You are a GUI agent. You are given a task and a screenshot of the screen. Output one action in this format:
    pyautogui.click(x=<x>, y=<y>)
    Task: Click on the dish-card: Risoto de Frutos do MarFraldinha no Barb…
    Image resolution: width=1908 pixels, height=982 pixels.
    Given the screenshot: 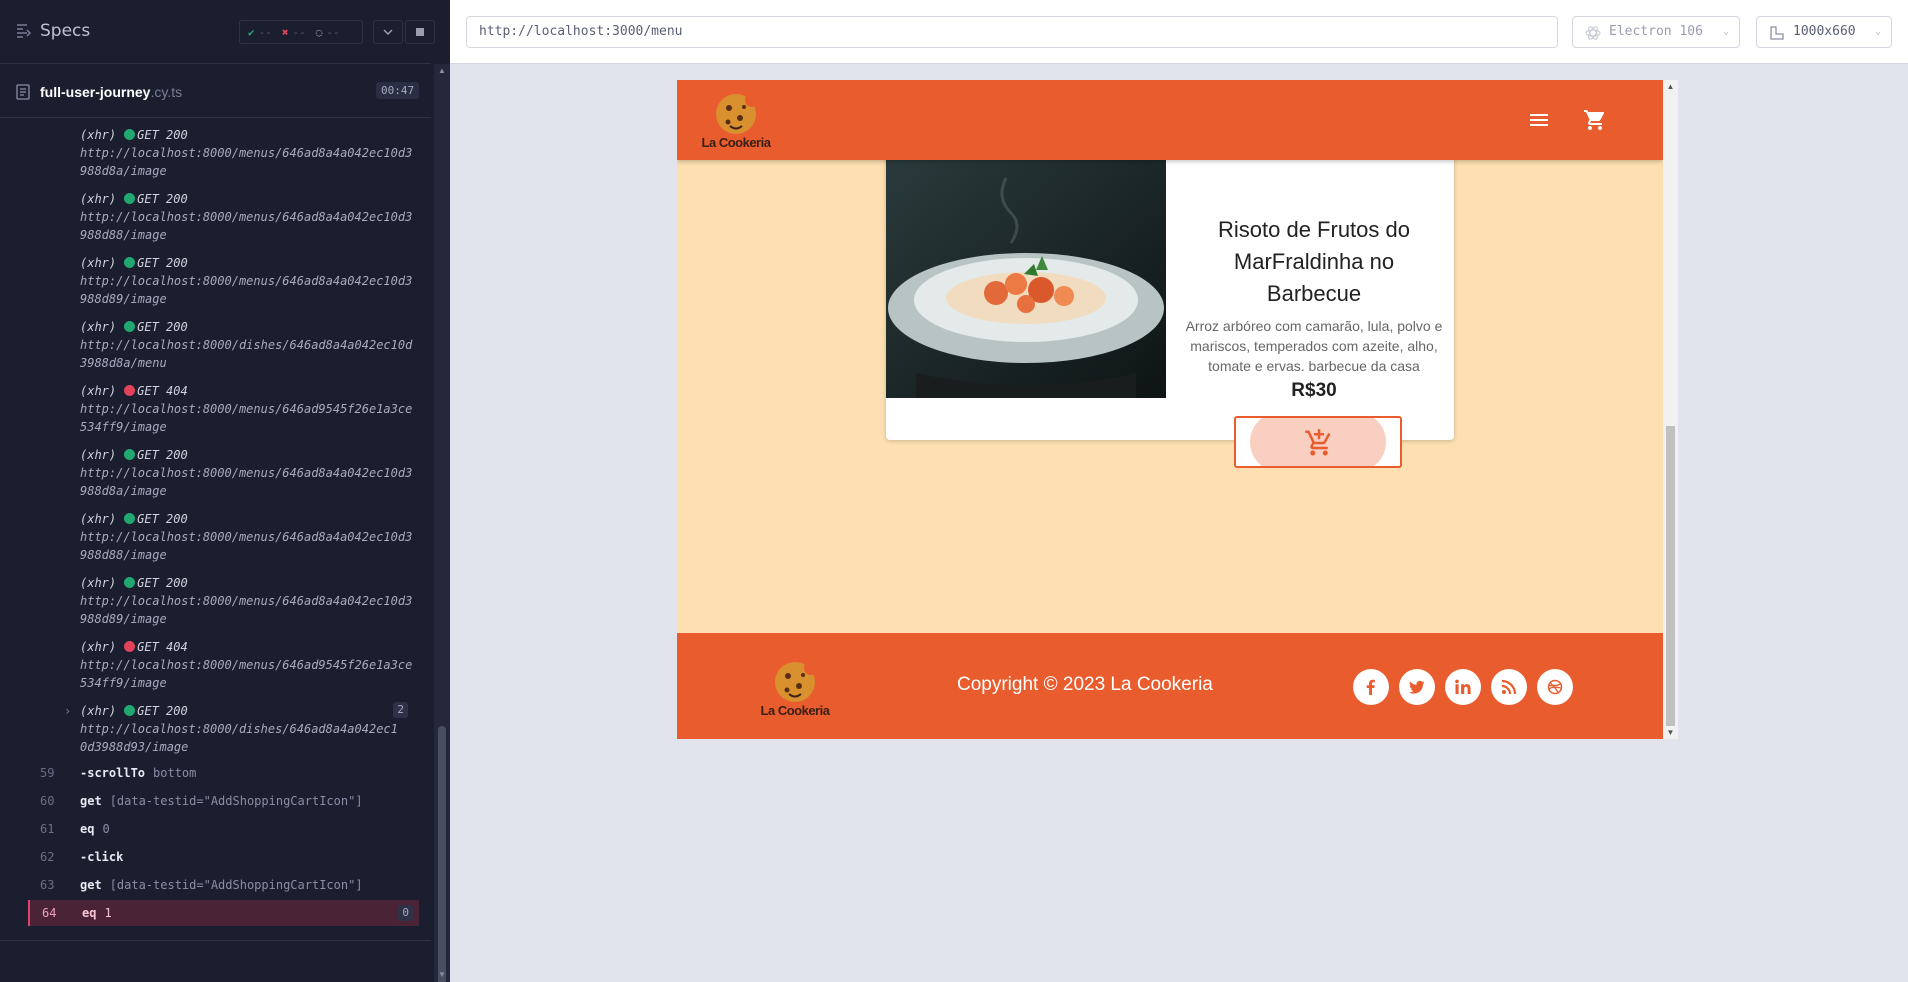 What is the action you would take?
    pyautogui.click(x=1170, y=304)
    